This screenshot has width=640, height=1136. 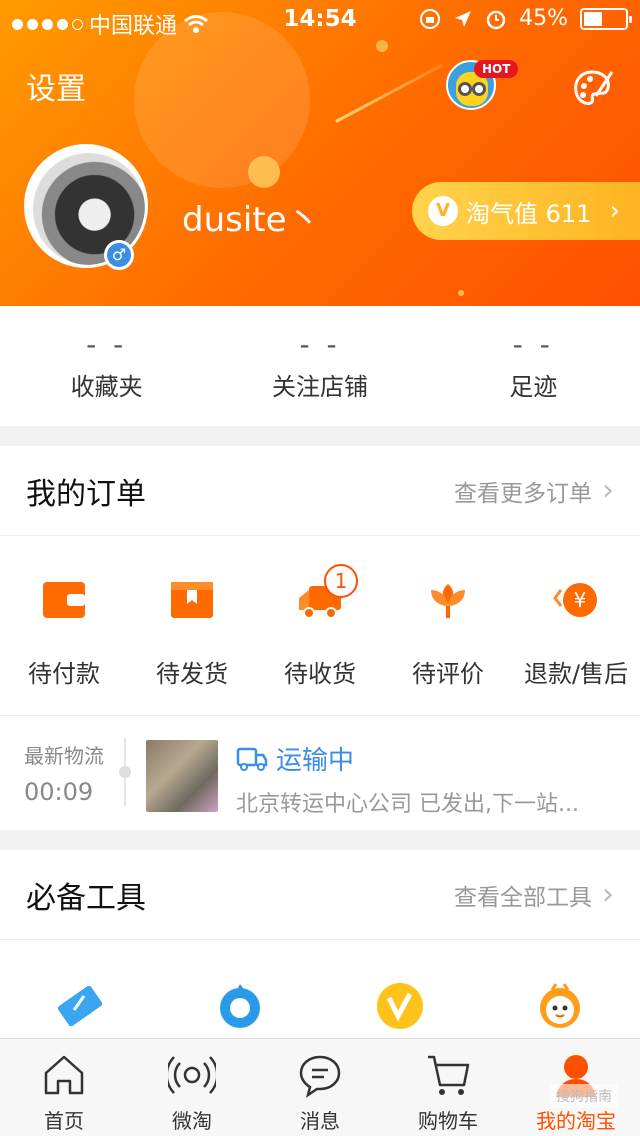 What do you see at coordinates (496, 69) in the screenshot?
I see `hot-badge: HOT` at bounding box center [496, 69].